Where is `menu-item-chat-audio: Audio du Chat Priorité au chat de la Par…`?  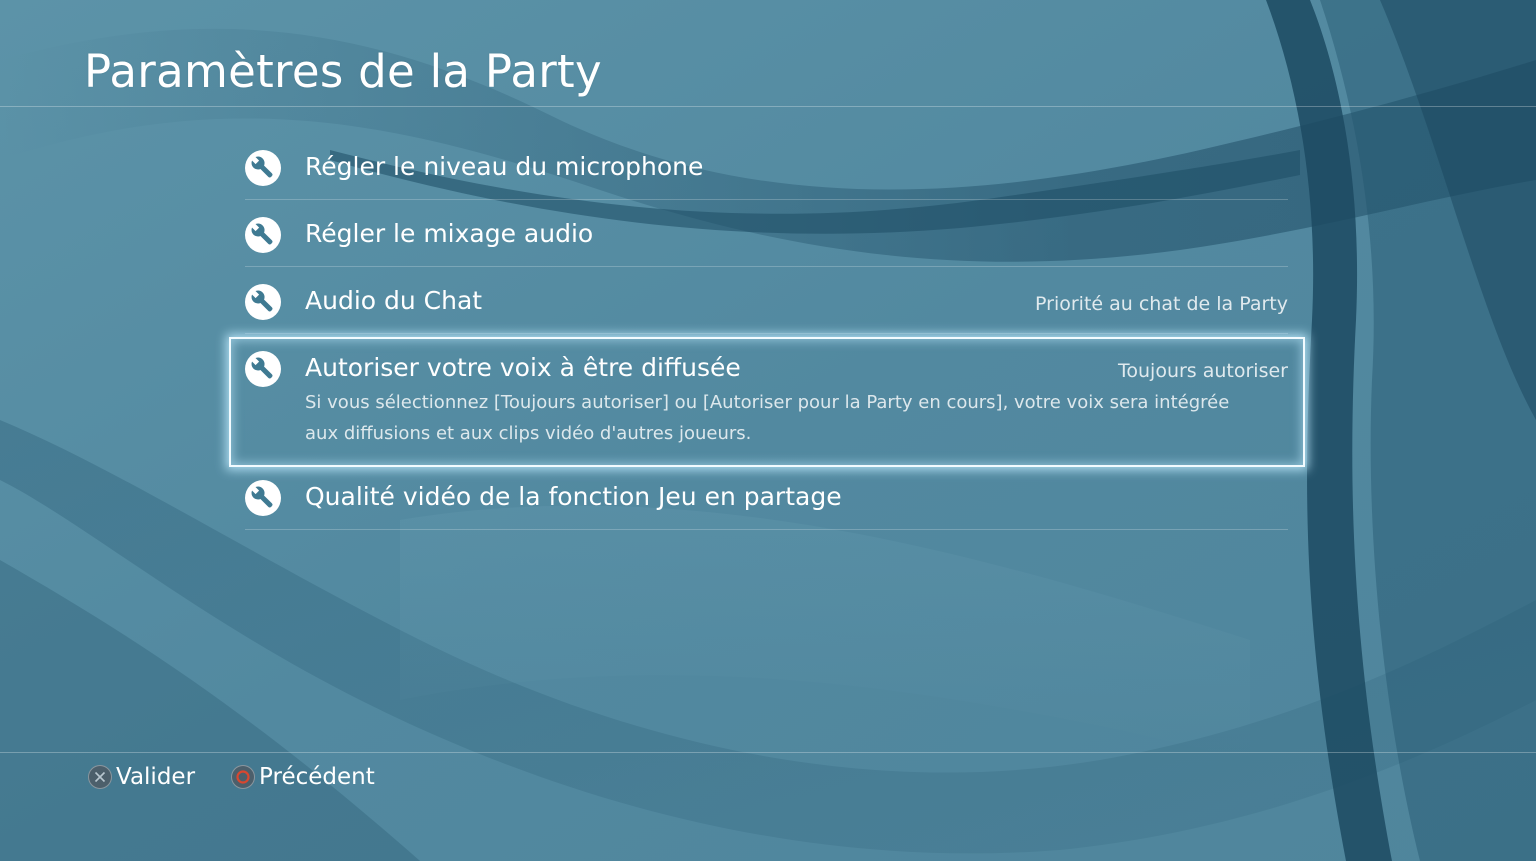
menu-item-chat-audio: Audio du Chat Priorité au chat de la Par… is located at coordinates (766, 300).